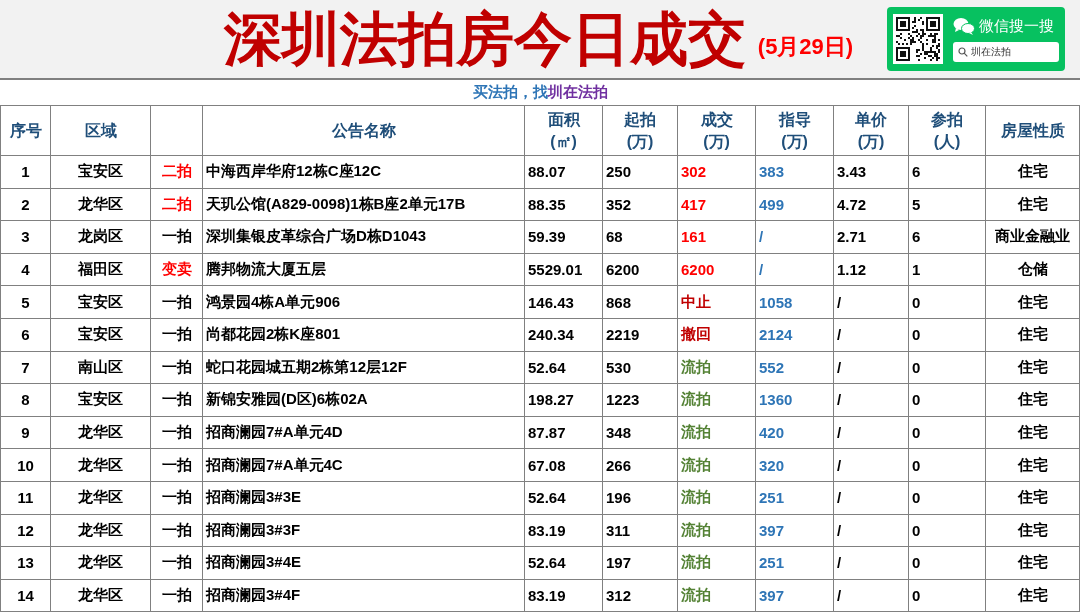 The height and width of the screenshot is (613, 1080). I want to click on table-cell: 2, so click(25, 204).